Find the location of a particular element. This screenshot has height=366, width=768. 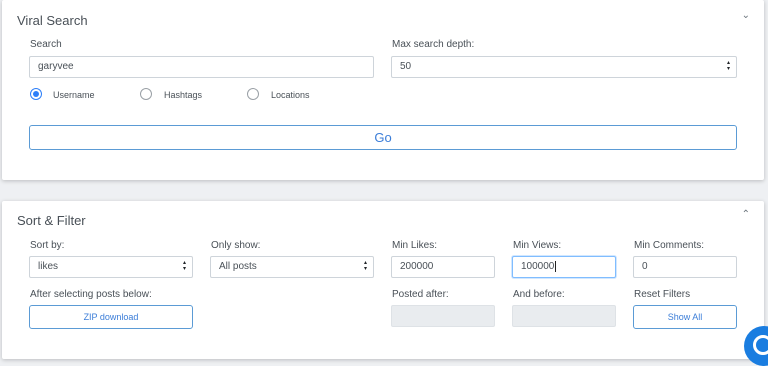

search-label: Search is located at coordinates (46, 44).